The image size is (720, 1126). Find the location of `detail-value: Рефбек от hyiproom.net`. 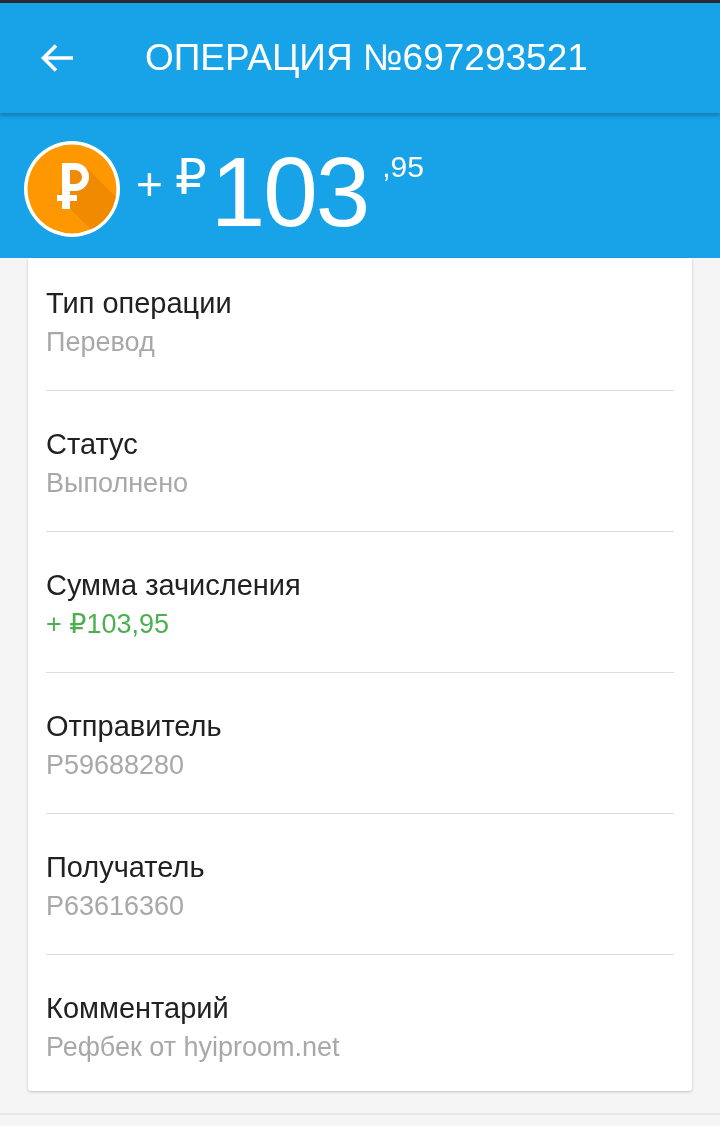

detail-value: Рефбек от hyiproom.net is located at coordinates (193, 1047).